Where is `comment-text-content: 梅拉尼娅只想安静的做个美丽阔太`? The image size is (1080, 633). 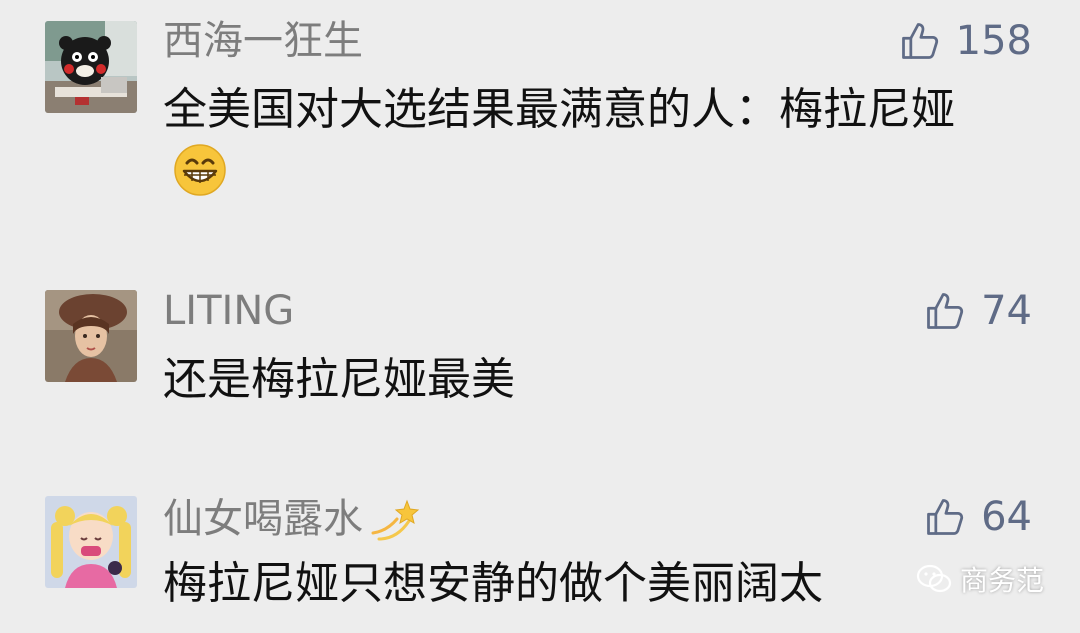
comment-text-content: 梅拉尼娅只想安静的做个美丽阔太 is located at coordinates (493, 583).